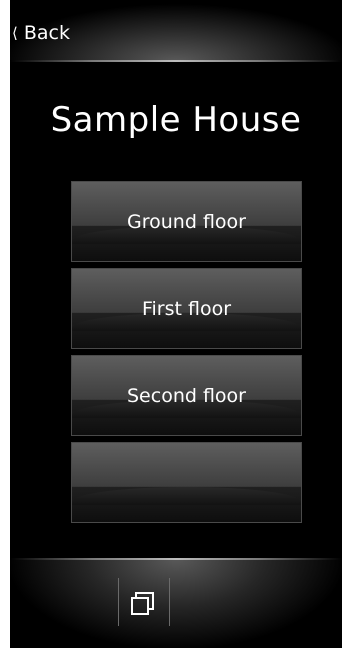 The image size is (352, 648). I want to click on windows-button, so click(144, 602).